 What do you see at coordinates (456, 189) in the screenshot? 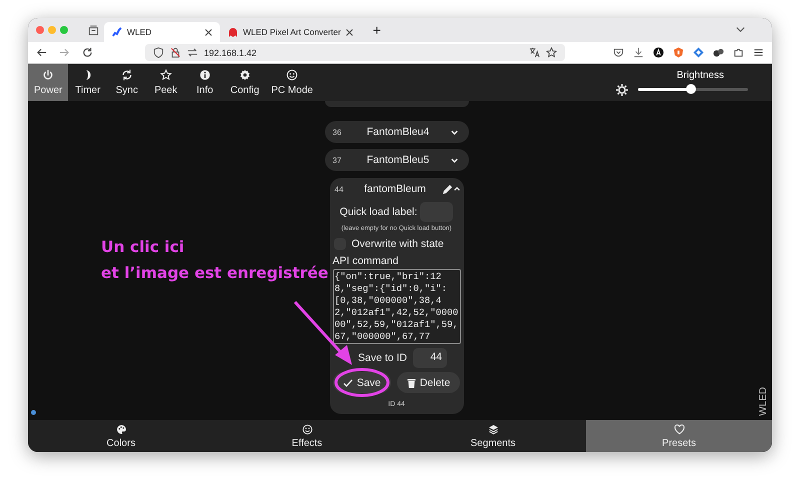
I see `chevron-up-icon` at bounding box center [456, 189].